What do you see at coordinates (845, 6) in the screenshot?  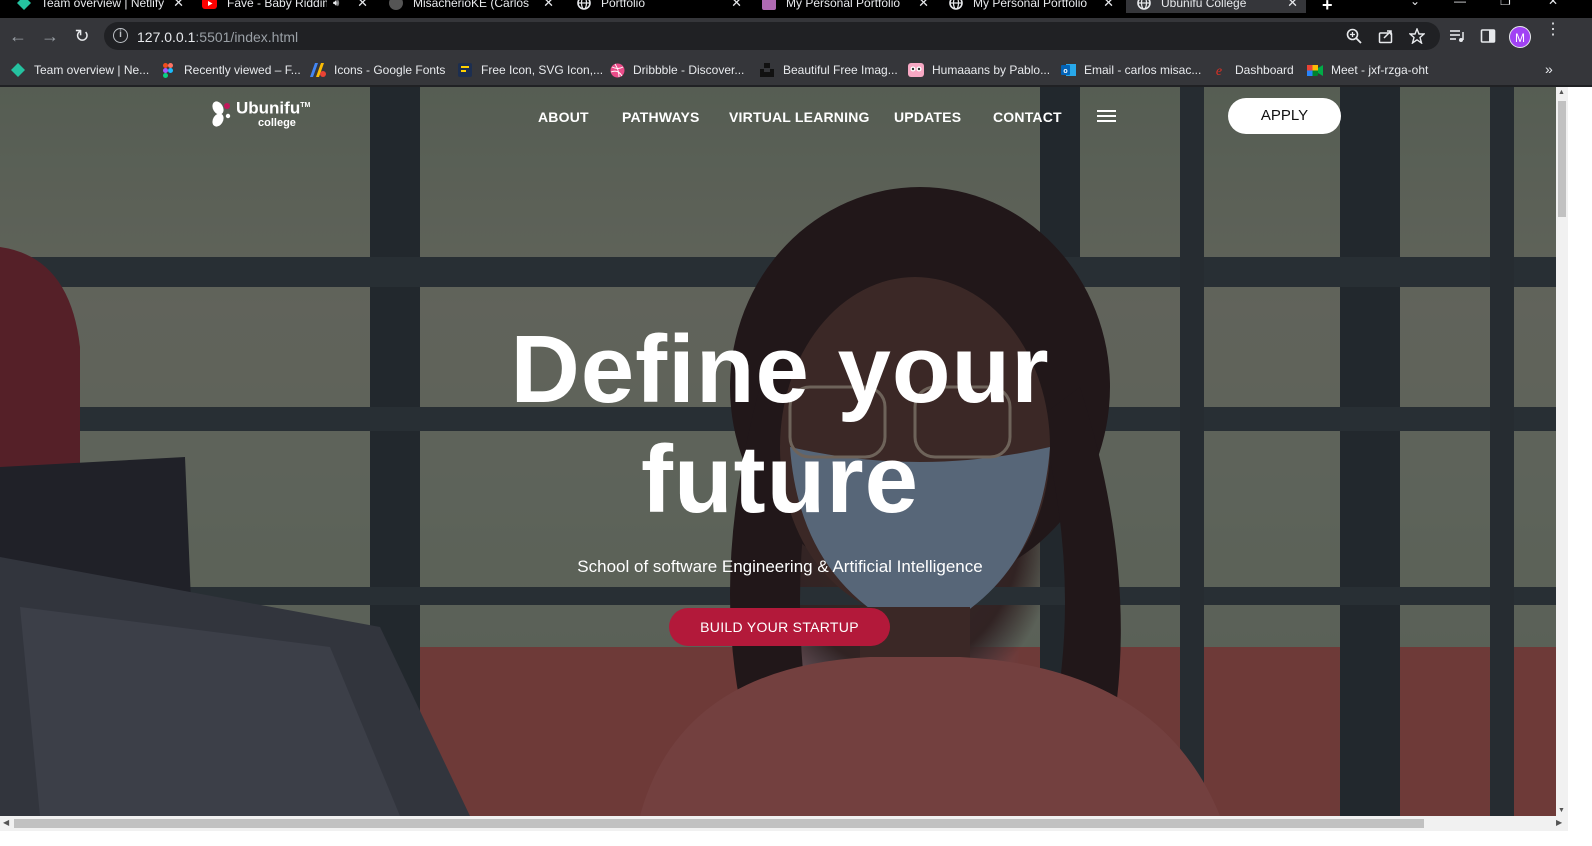 I see `tab-my-portfolio: My Personal Portfolio ✕` at bounding box center [845, 6].